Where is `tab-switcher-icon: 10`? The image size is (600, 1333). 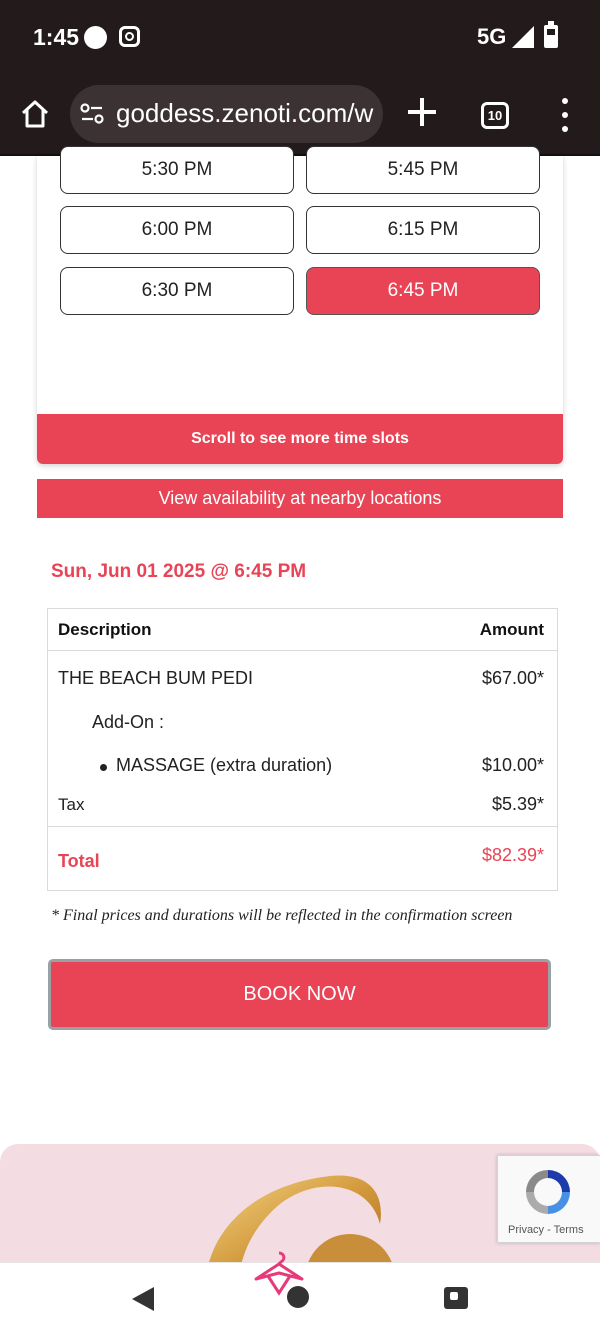
tab-switcher-icon: 10 is located at coordinates (495, 115).